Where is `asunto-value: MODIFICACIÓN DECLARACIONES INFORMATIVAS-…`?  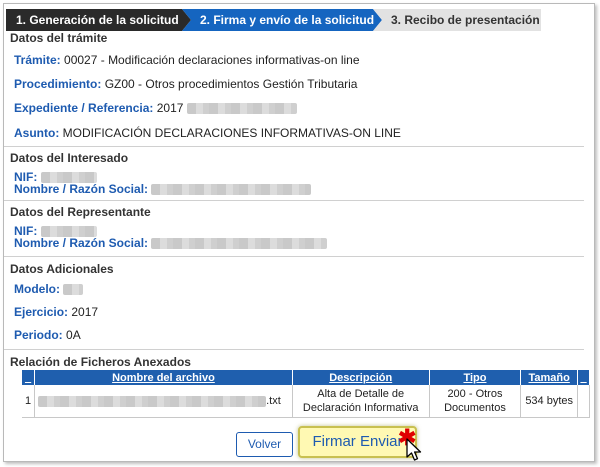
asunto-value: MODIFICACIÓN DECLARACIONES INFORMATIVAS-… is located at coordinates (231, 133).